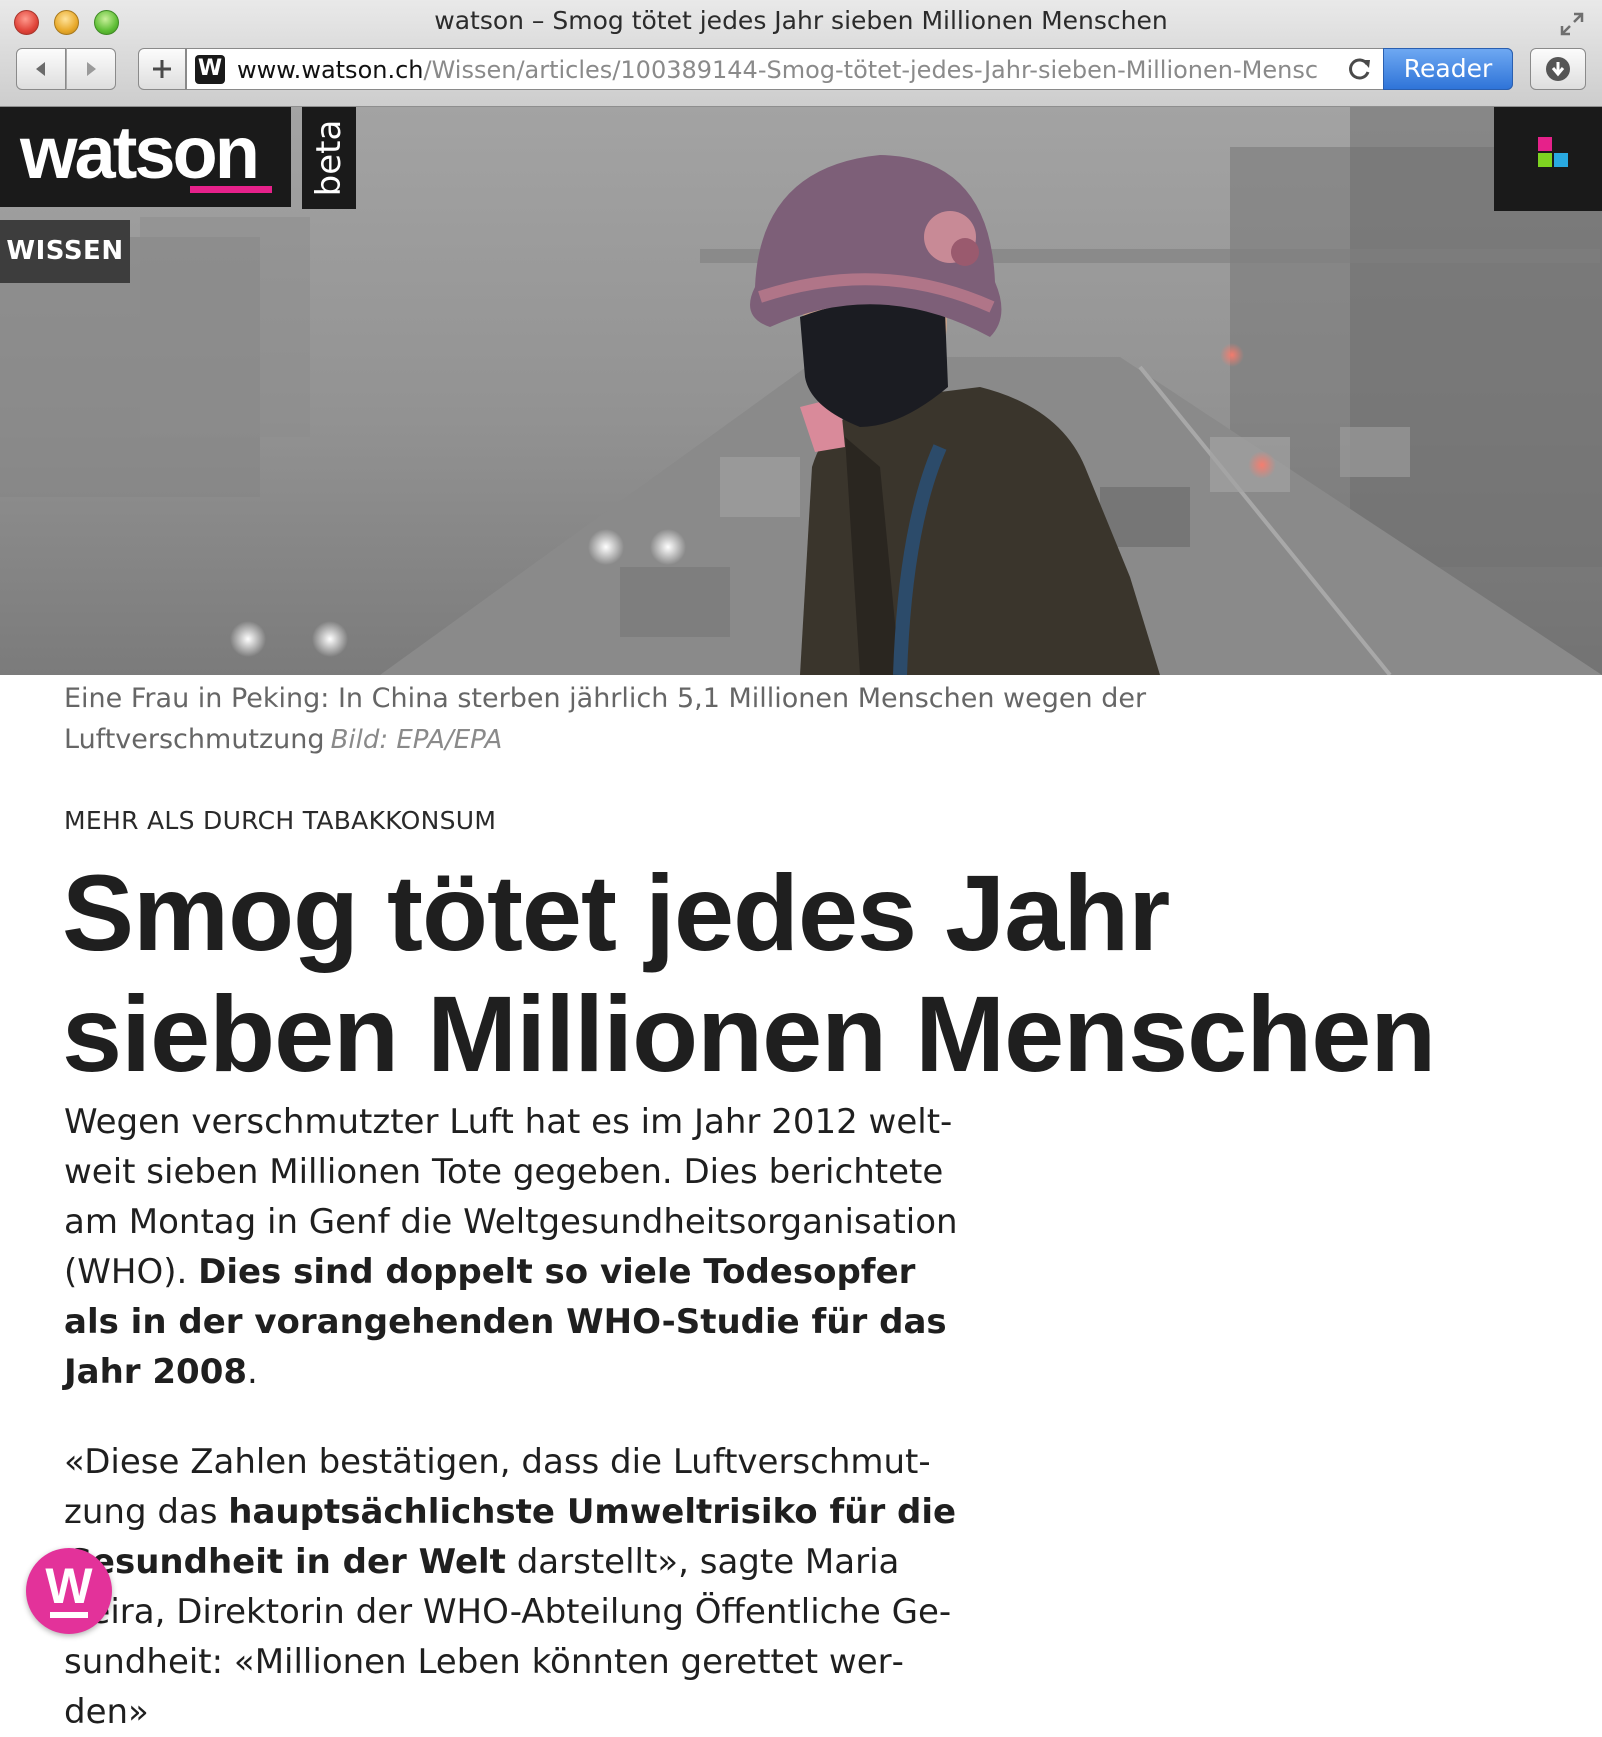 The height and width of the screenshot is (1737, 1602). Describe the element at coordinates (416, 740) in the screenshot. I see `image-credit: Bild: EPA/EPA` at that location.